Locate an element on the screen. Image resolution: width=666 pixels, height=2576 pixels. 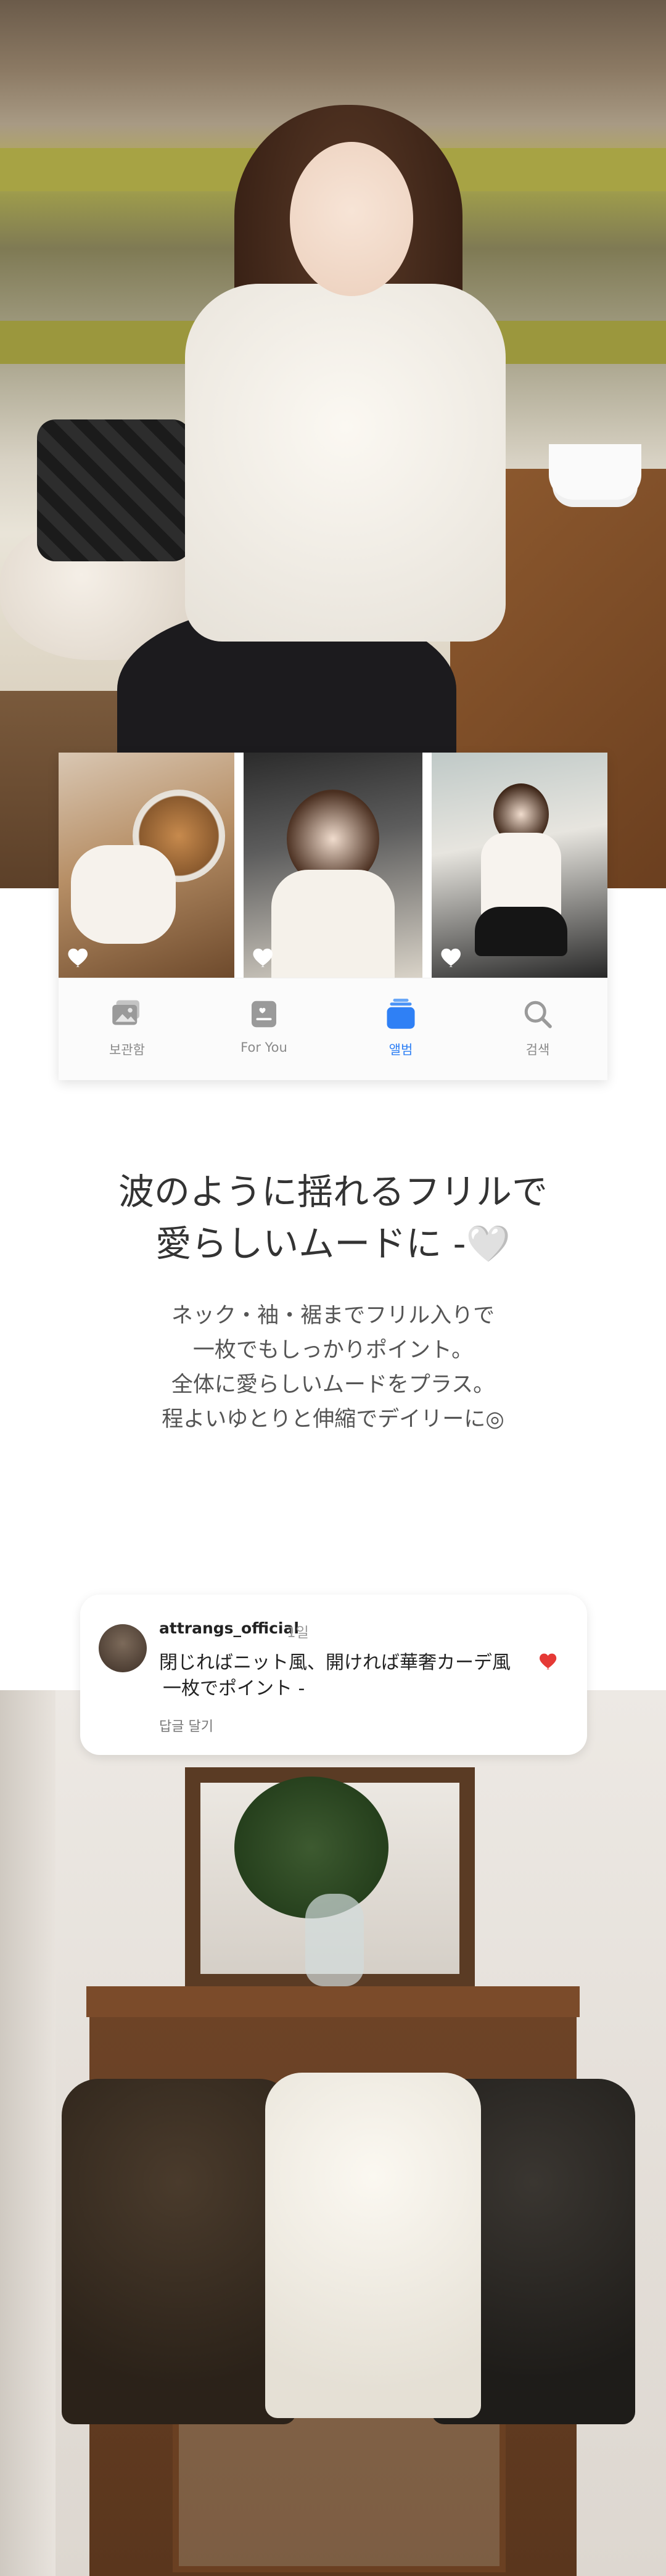
search-icon is located at coordinates (538, 1014).